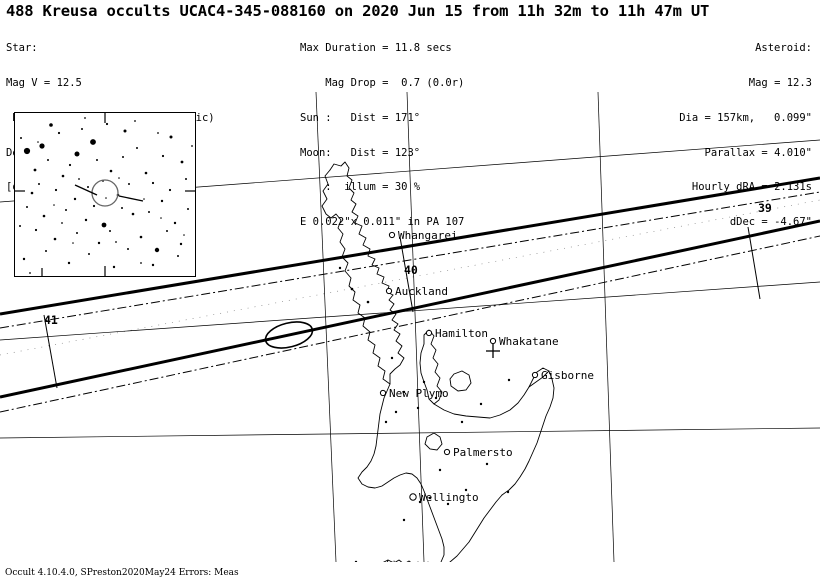 This screenshot has width=820, height=585. What do you see at coordinates (461, 333) in the screenshot?
I see `city-label-hamilton: Hamilton` at bounding box center [461, 333].